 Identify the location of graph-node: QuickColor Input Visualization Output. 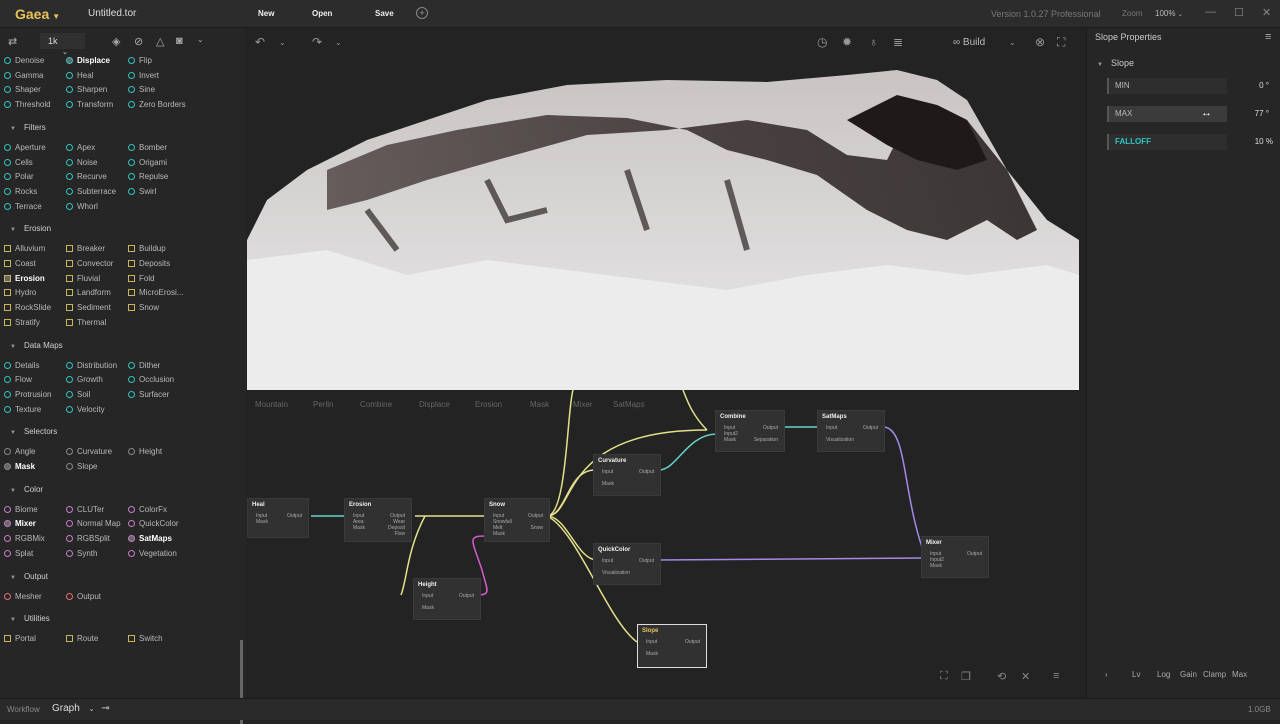
(627, 564).